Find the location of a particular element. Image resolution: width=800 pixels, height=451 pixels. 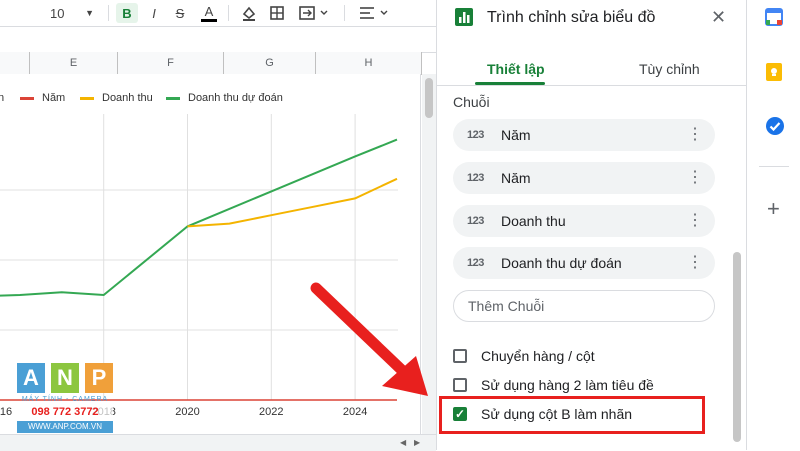

toolbar: 10 ▼ B I S A is located at coordinates (218, 13).